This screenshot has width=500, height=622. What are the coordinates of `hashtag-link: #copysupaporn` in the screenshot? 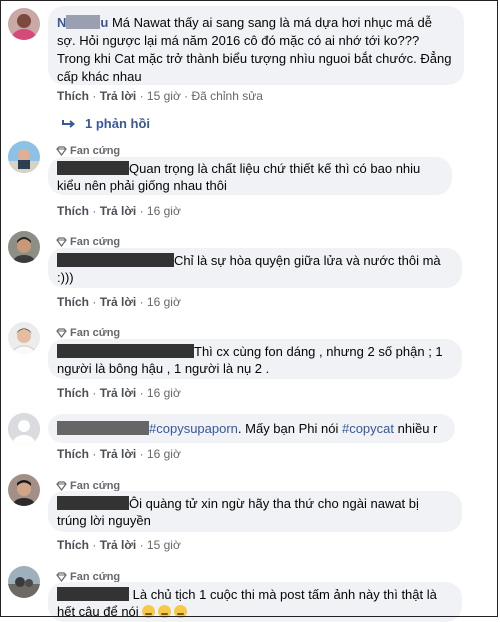 It's located at (193, 428).